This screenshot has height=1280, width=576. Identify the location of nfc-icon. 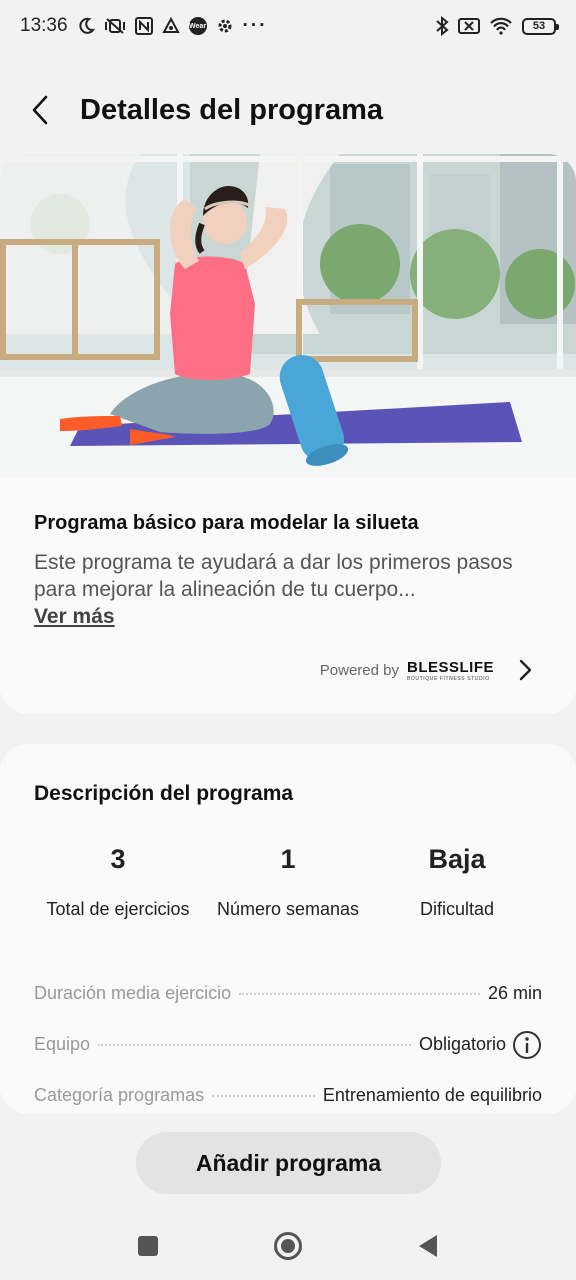
(143, 26).